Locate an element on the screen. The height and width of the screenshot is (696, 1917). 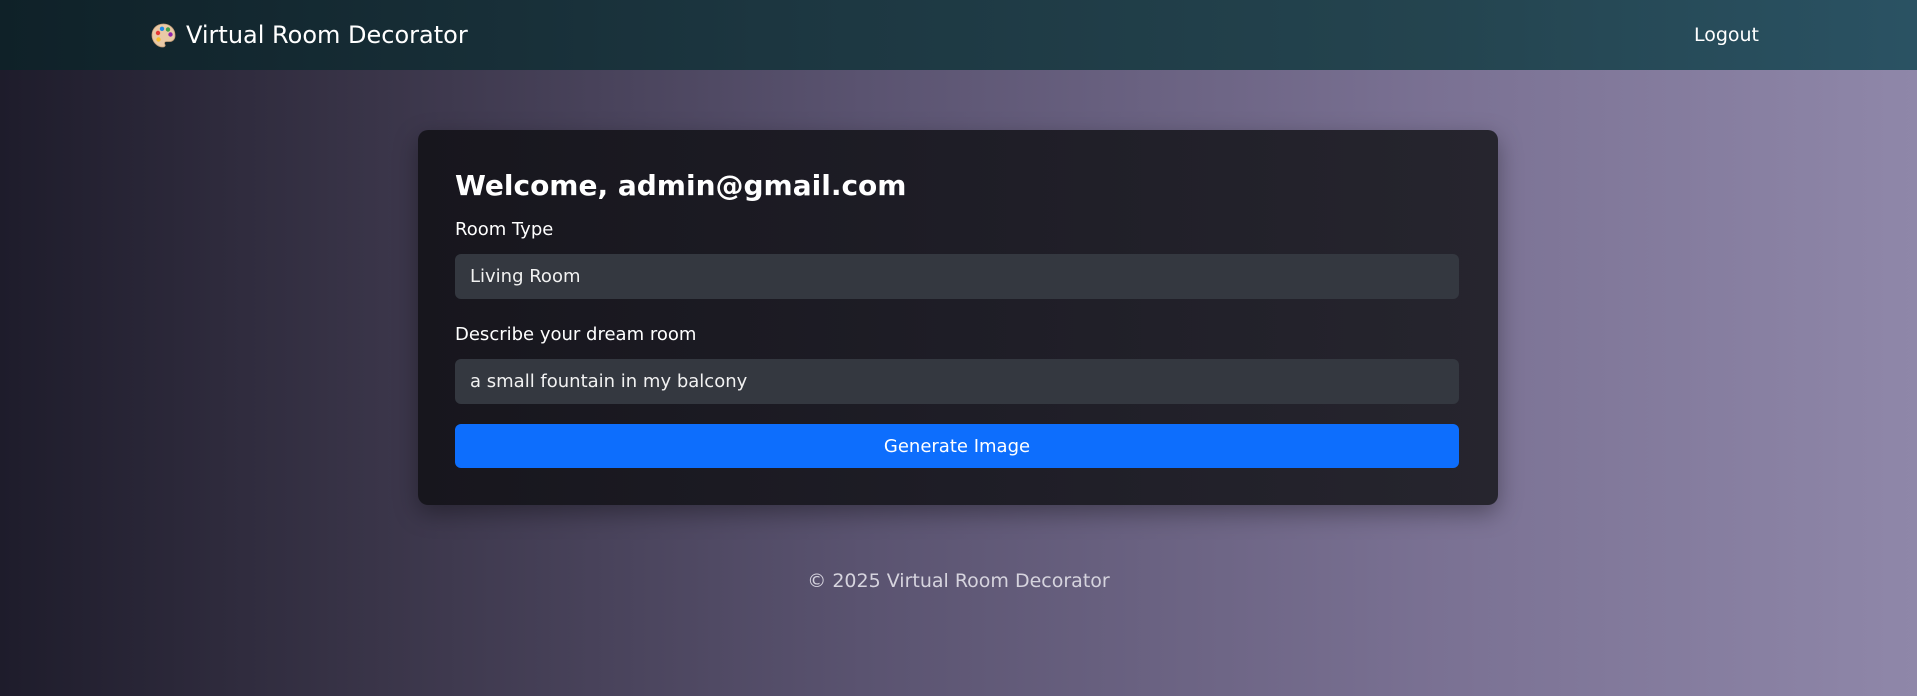
navbar: Virtual Room Decorator Logout is located at coordinates (958, 35).